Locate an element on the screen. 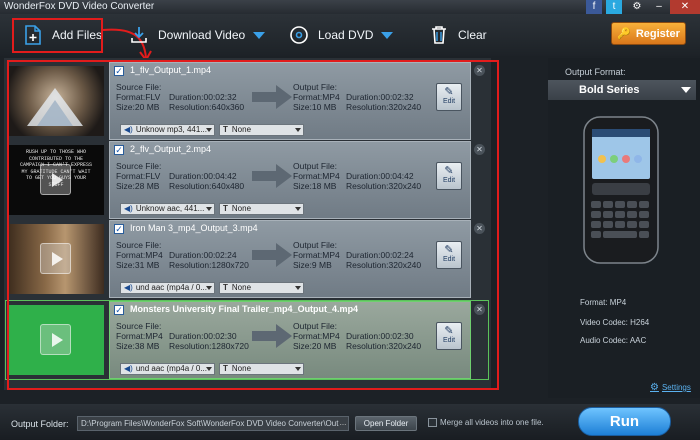 This screenshot has height=440, width=700. dvd-icon is located at coordinates (299, 35).